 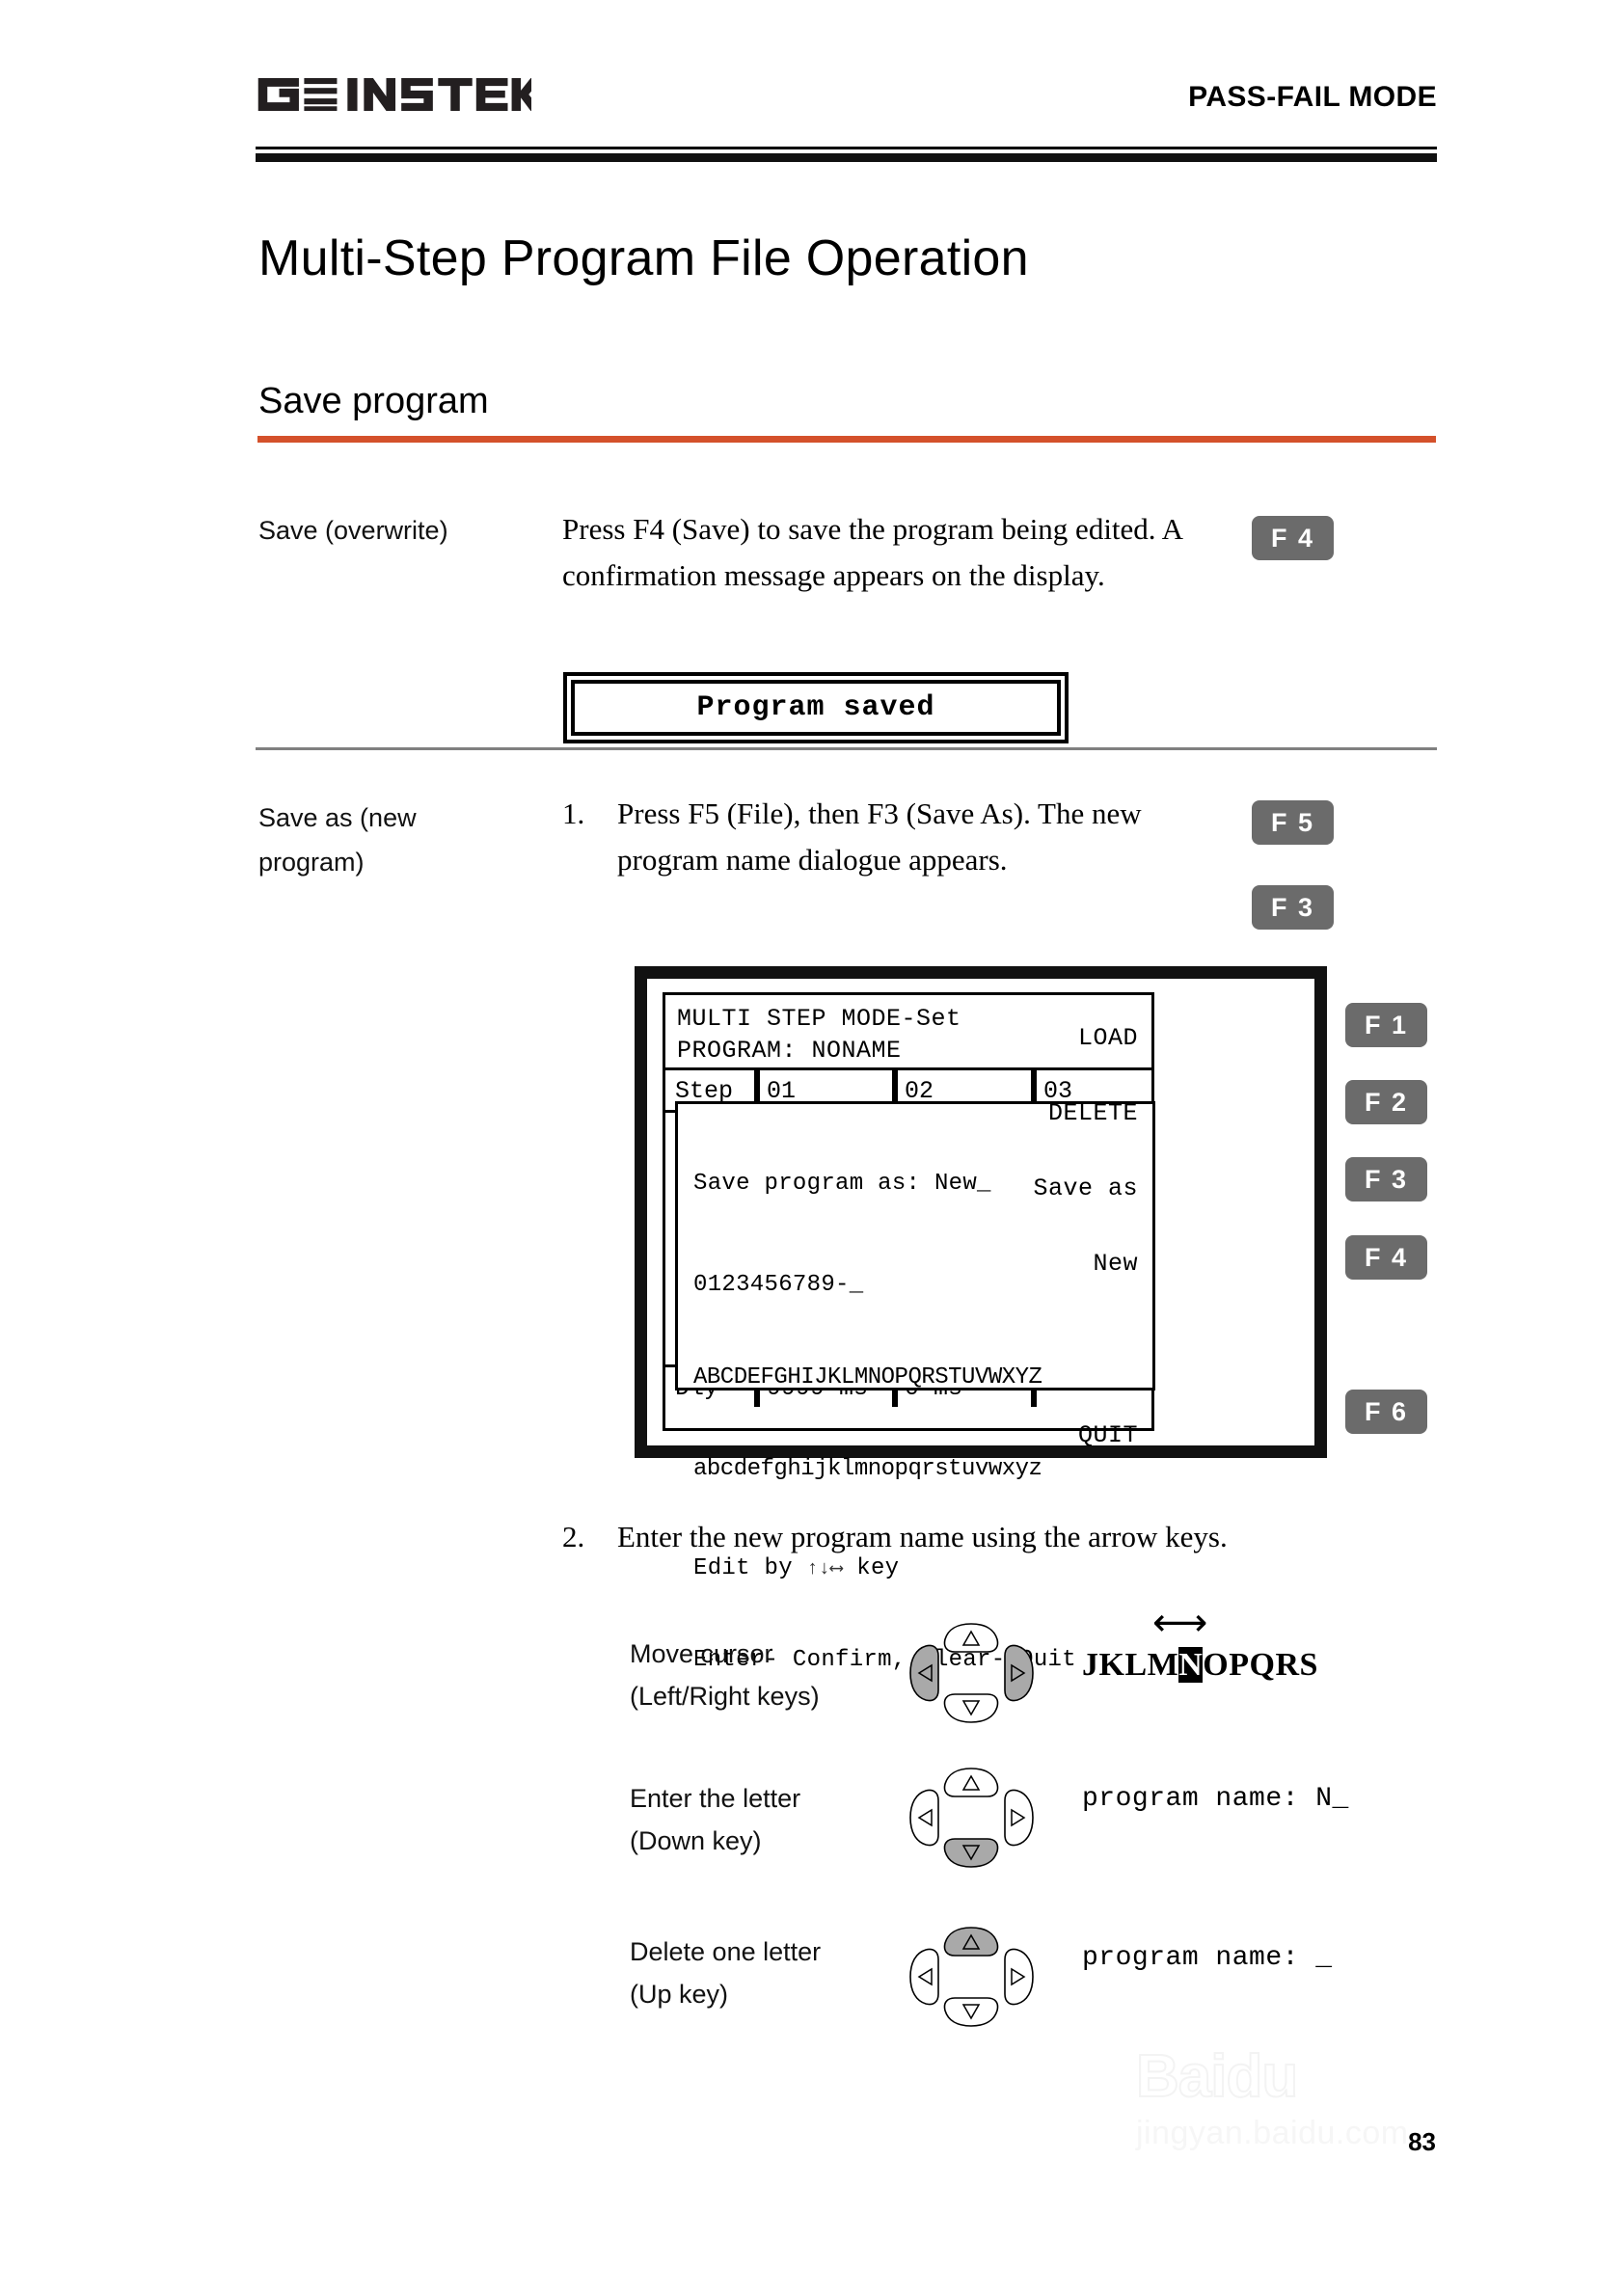 What do you see at coordinates (972, 1673) in the screenshot?
I see `arrow-pad-leftright-icon` at bounding box center [972, 1673].